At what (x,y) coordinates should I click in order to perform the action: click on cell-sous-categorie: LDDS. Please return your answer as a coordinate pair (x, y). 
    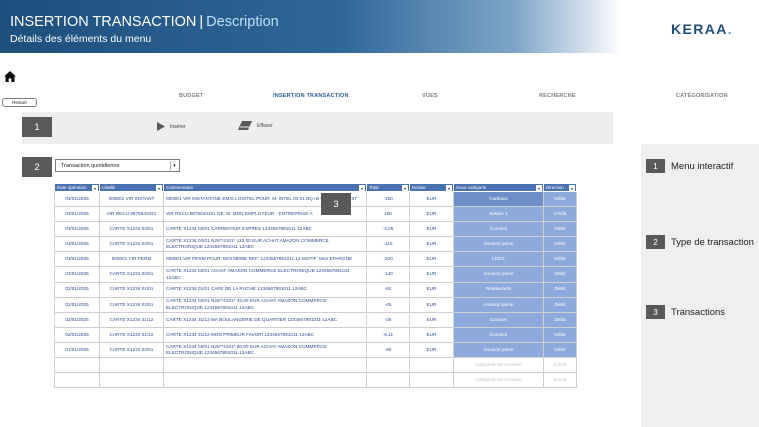
    Looking at the image, I should click on (498, 259).